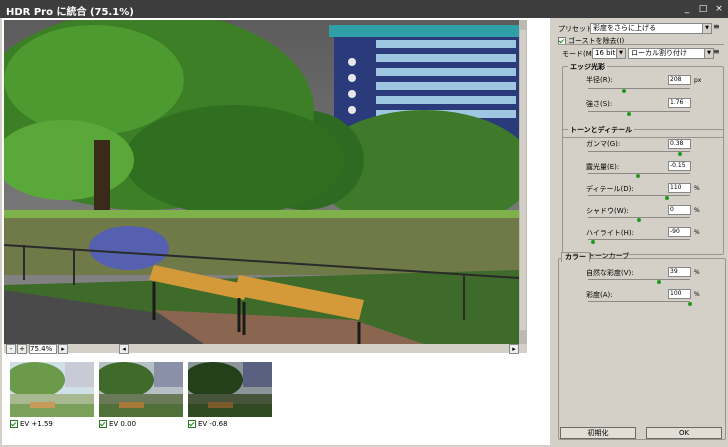 The image size is (728, 447). Describe the element at coordinates (610, 273) in the screenshot. I see `vibrance-label: 自然な彩度(V):` at that location.